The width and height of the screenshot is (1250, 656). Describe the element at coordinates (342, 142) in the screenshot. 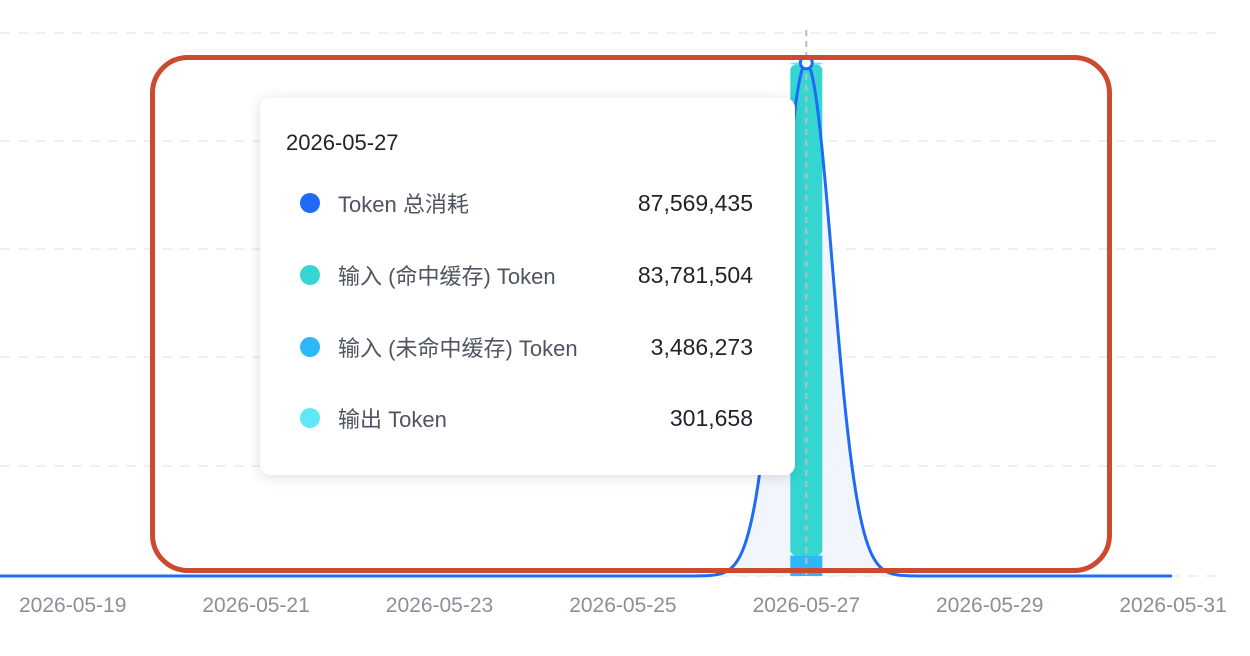

I see `tooltip-date: 2026-05-27` at that location.